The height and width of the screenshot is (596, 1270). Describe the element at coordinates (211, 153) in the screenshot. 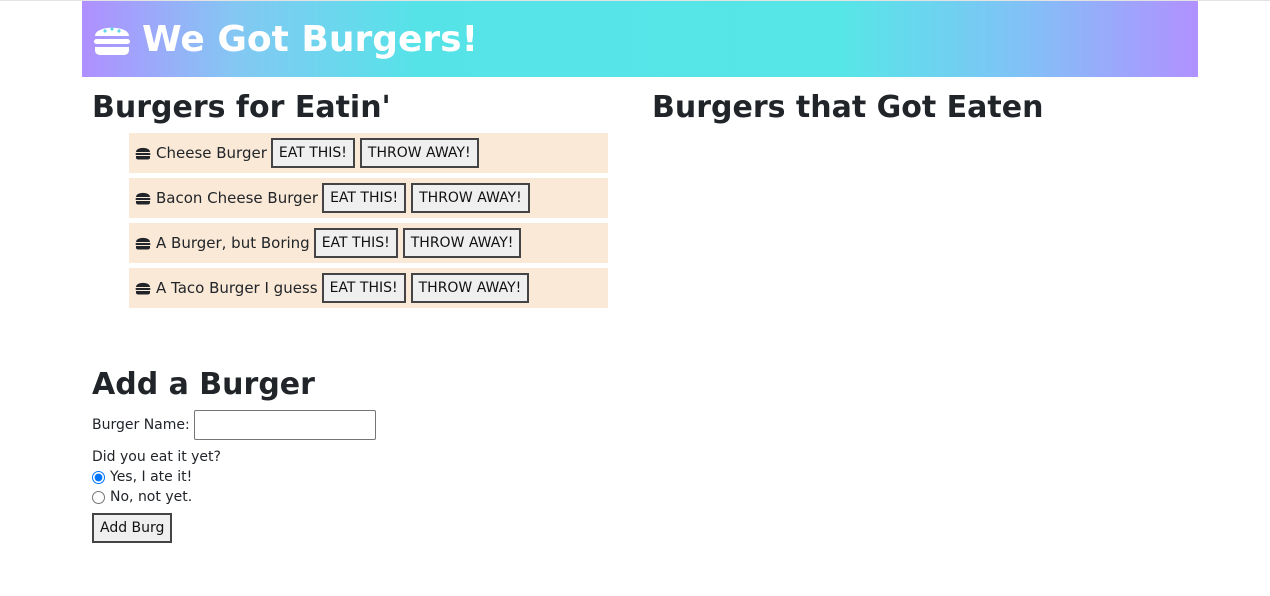

I see `burger-name: Cheese Burger` at that location.